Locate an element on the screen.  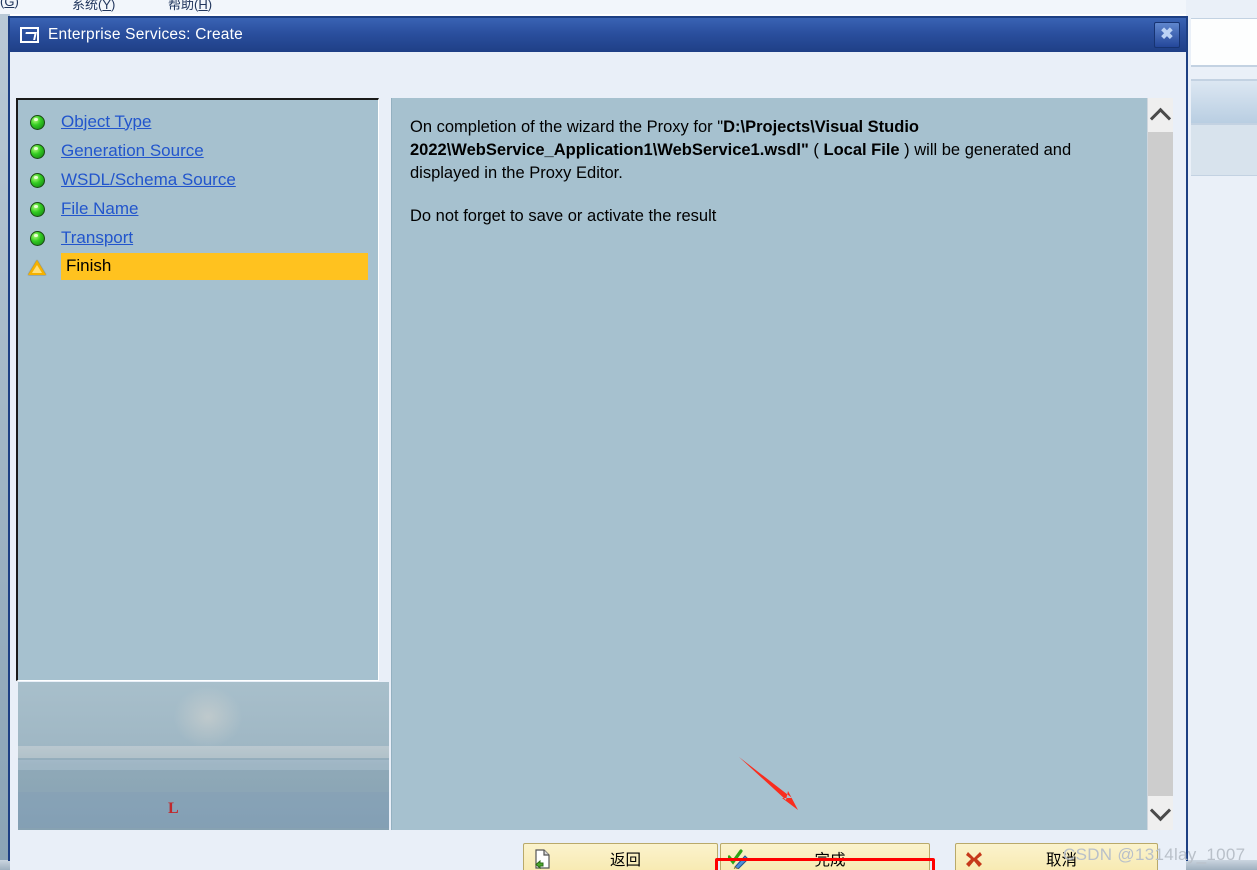
dialog-footer: 返回 完成 取消 is located at coordinates (598, 850).